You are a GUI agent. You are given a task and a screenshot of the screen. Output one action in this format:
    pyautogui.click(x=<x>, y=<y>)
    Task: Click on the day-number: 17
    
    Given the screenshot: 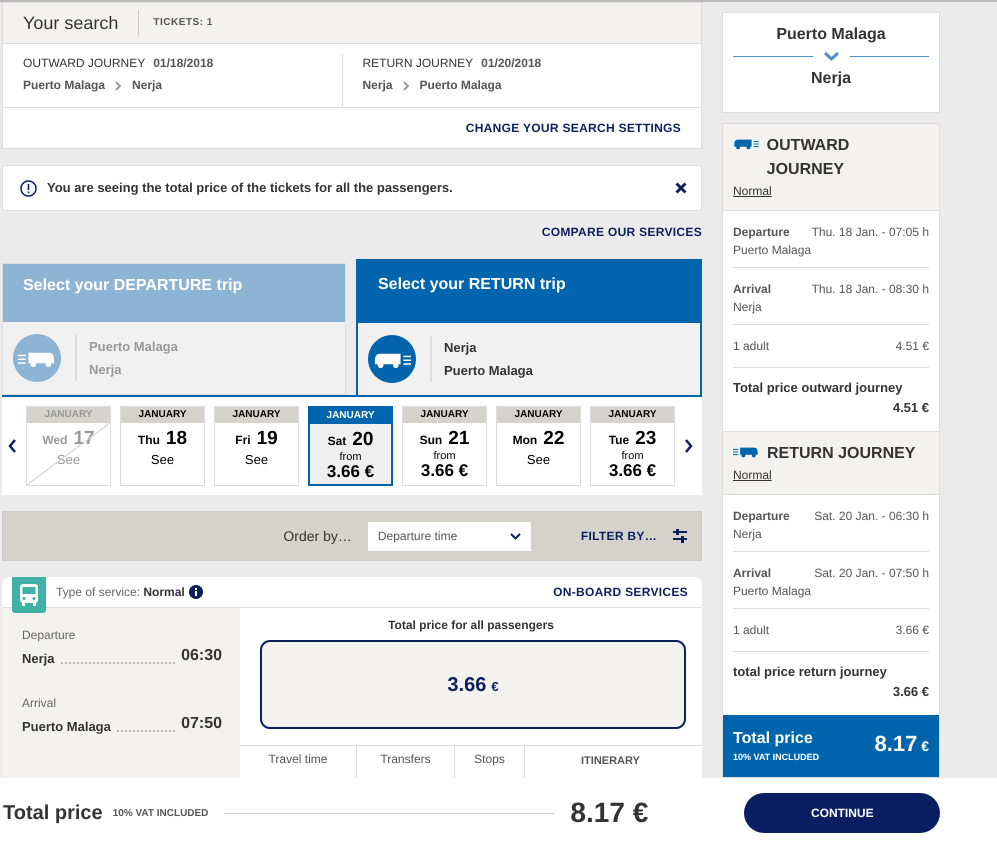 What is the action you would take?
    pyautogui.click(x=84, y=439)
    